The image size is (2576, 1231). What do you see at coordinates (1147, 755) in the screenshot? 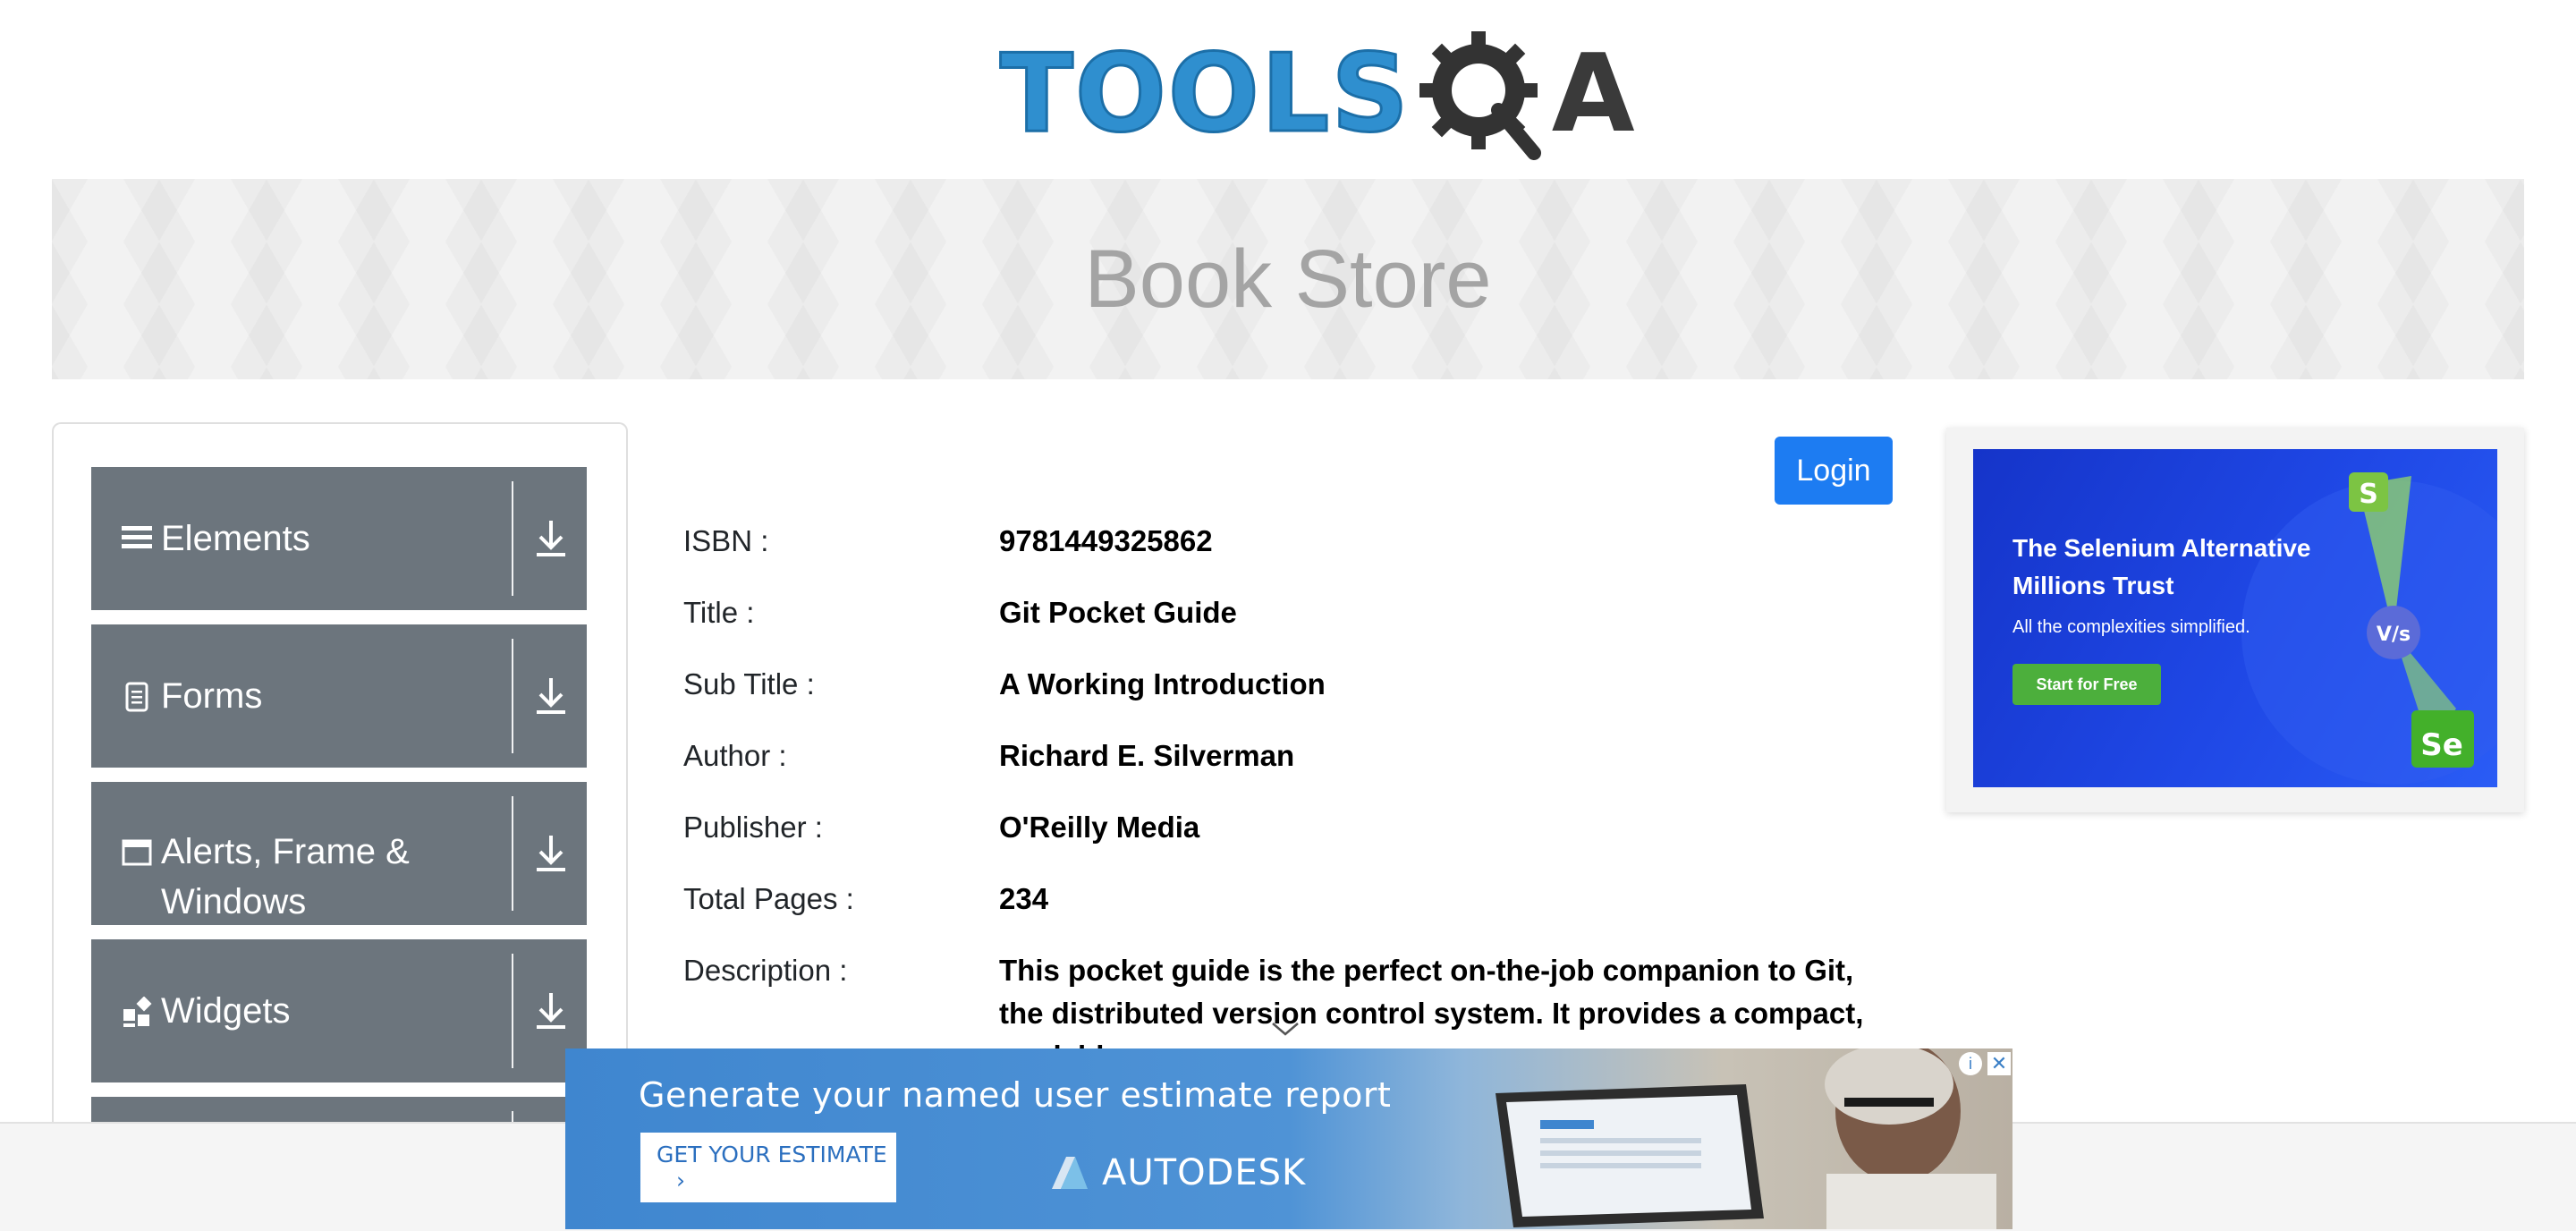
I see `author-value: Richard E. Silverman` at bounding box center [1147, 755].